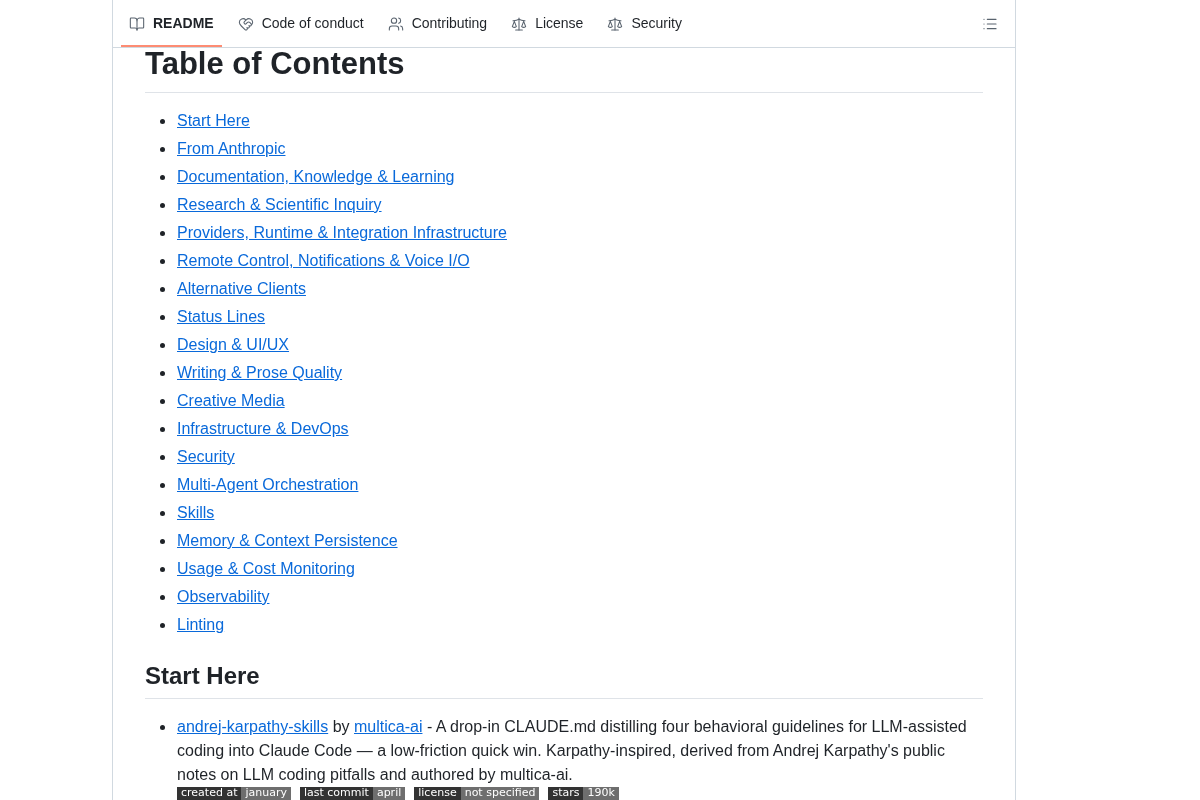 The height and width of the screenshot is (800, 1200). I want to click on toc-link: Providers, Runtime & Integration Infrastructure, so click(342, 233).